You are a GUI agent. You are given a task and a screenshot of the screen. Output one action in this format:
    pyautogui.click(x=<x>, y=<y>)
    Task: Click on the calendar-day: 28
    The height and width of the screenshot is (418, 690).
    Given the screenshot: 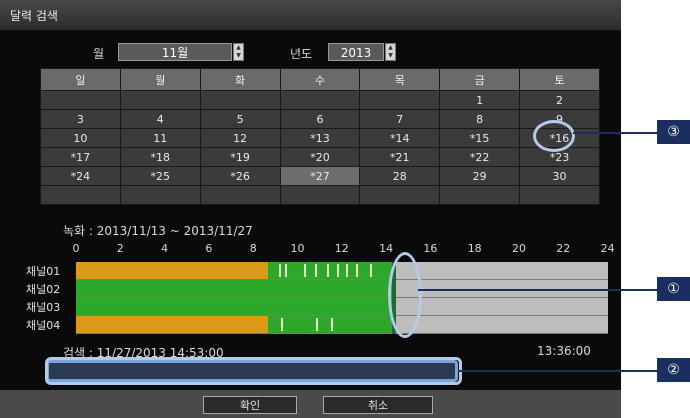 What is the action you would take?
    pyautogui.click(x=400, y=176)
    